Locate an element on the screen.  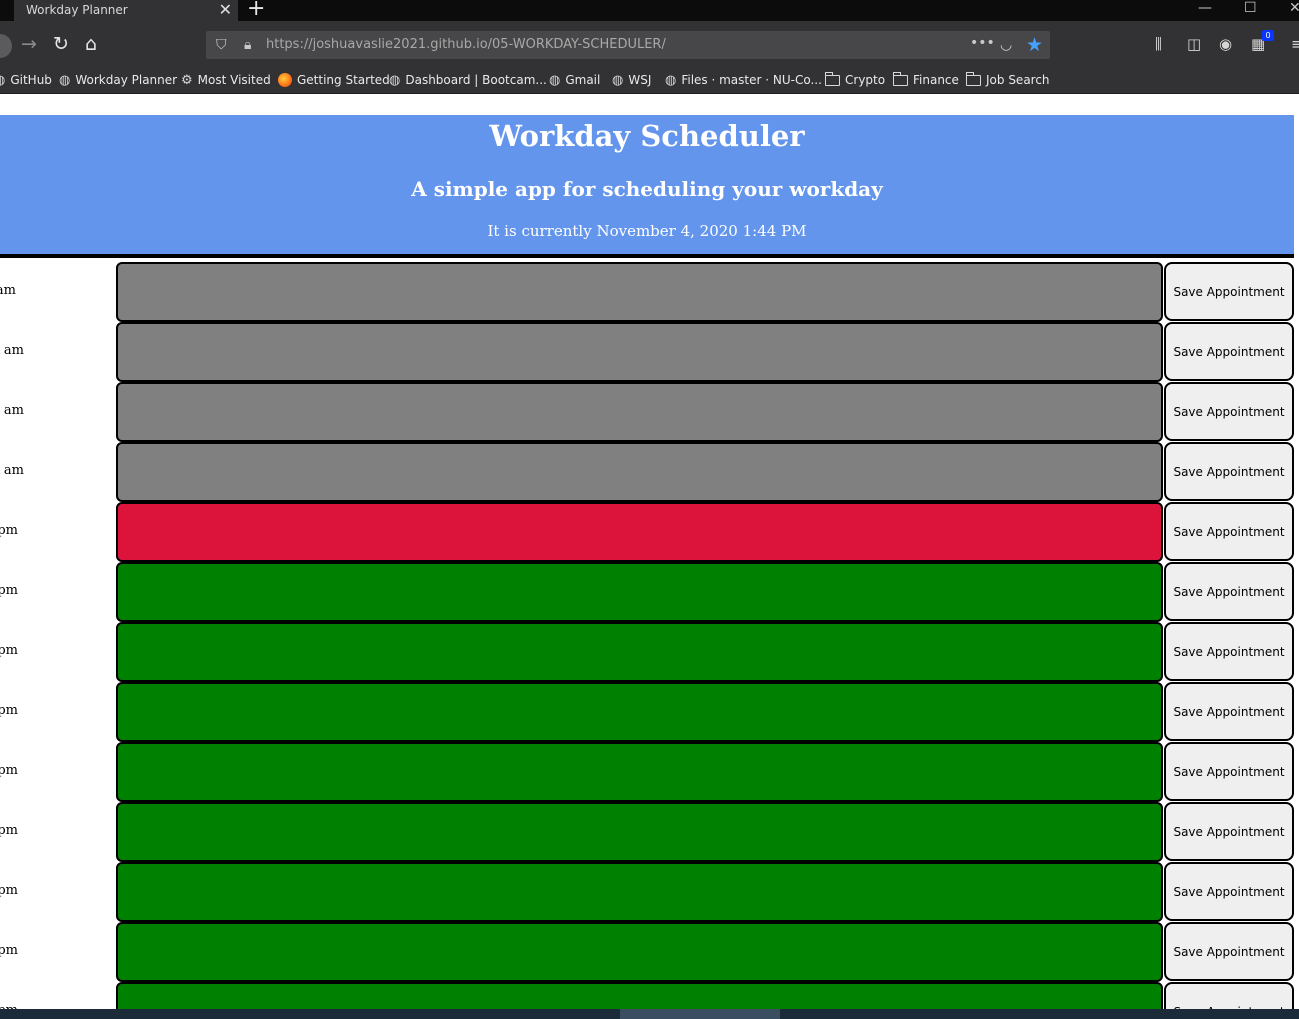
bookmark-workday-planner: ◍ Workday Planner is located at coordinates (118, 80).